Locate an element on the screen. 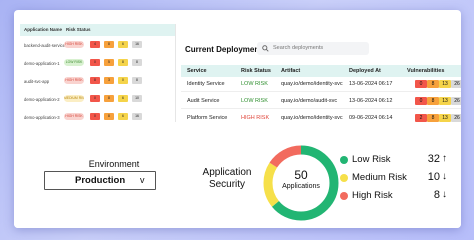 This screenshot has height=240, width=474. low-risk-dot is located at coordinates (344, 160).